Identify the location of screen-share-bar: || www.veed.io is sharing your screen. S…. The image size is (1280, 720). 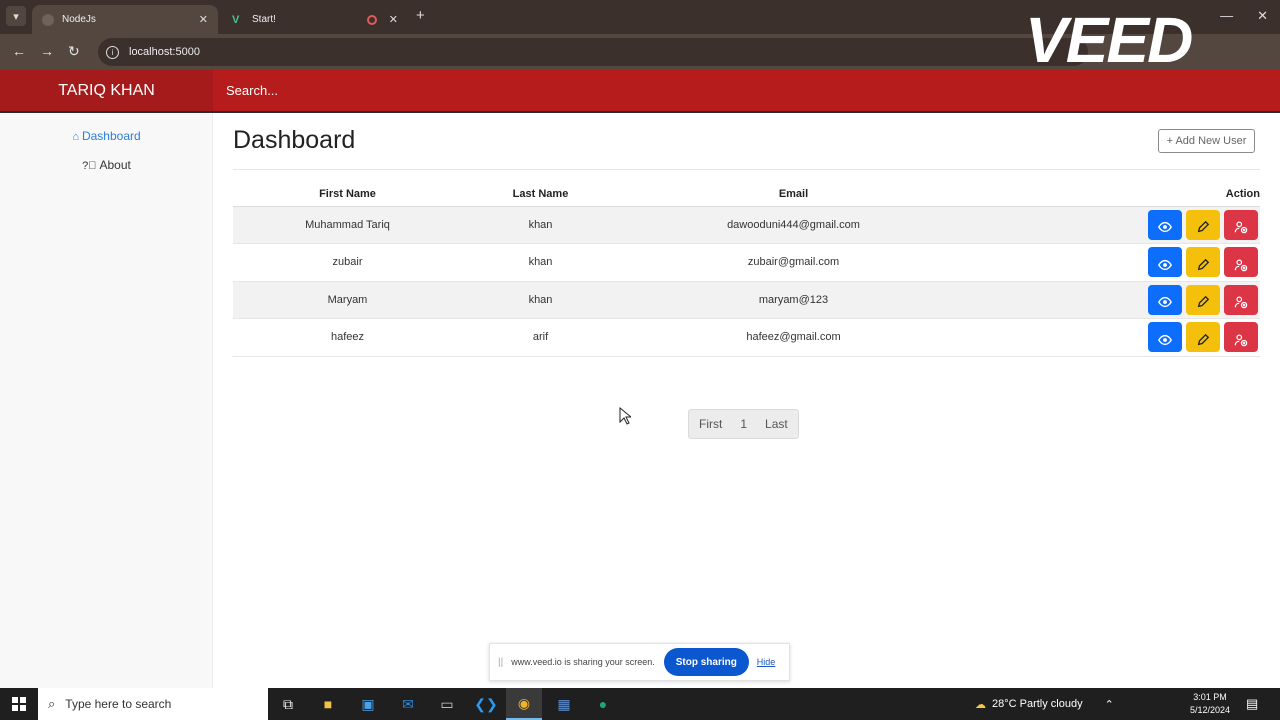
(639, 662).